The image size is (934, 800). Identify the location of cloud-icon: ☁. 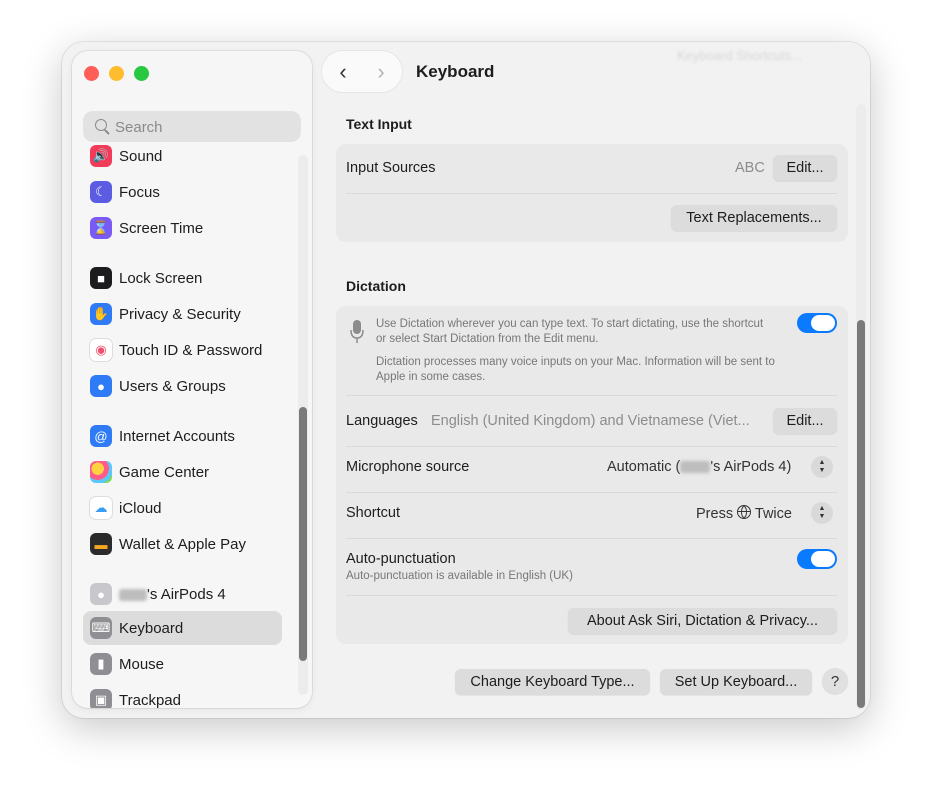
(101, 508).